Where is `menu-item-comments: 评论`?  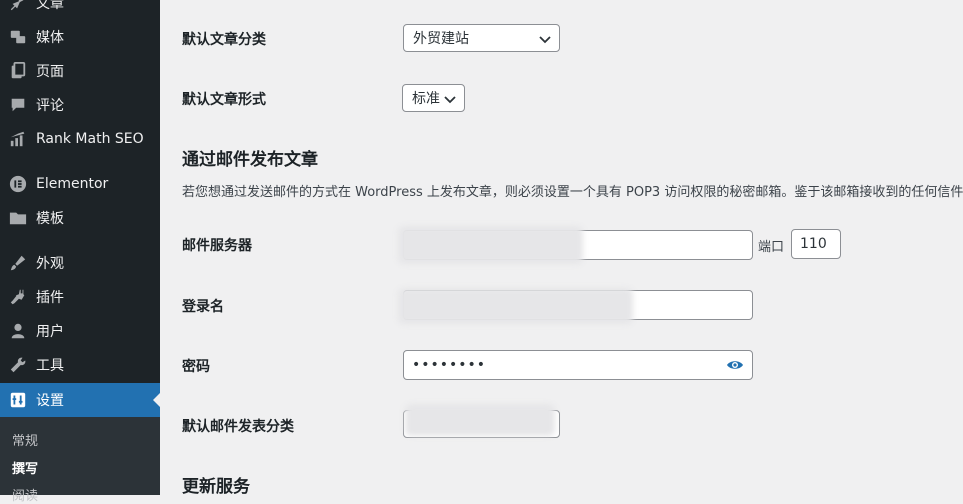
menu-item-comments: 评论 is located at coordinates (80, 105).